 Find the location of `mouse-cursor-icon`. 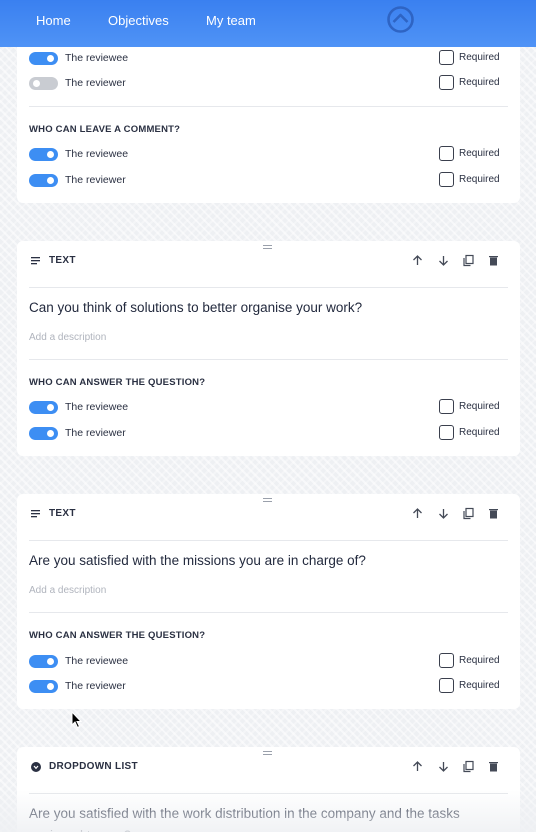

mouse-cursor-icon is located at coordinates (77, 720).